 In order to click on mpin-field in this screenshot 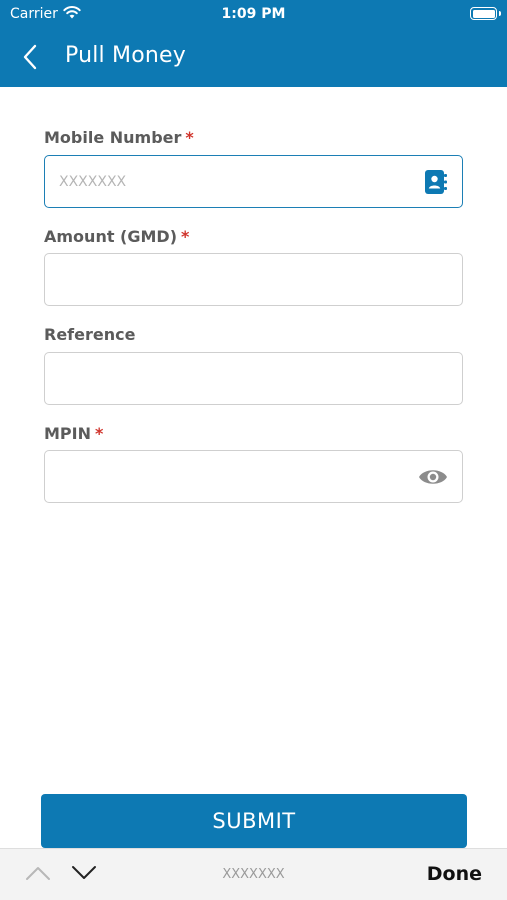, I will do `click(253, 476)`.